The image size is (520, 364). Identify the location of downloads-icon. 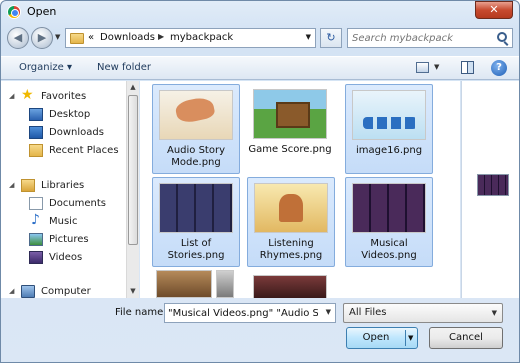
(36, 132).